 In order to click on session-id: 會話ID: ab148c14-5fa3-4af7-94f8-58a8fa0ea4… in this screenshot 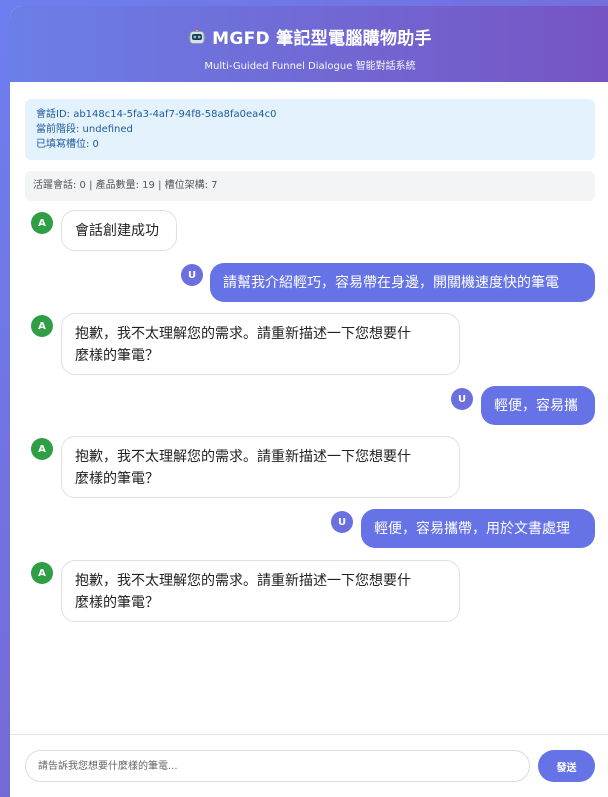, I will do `click(156, 114)`.